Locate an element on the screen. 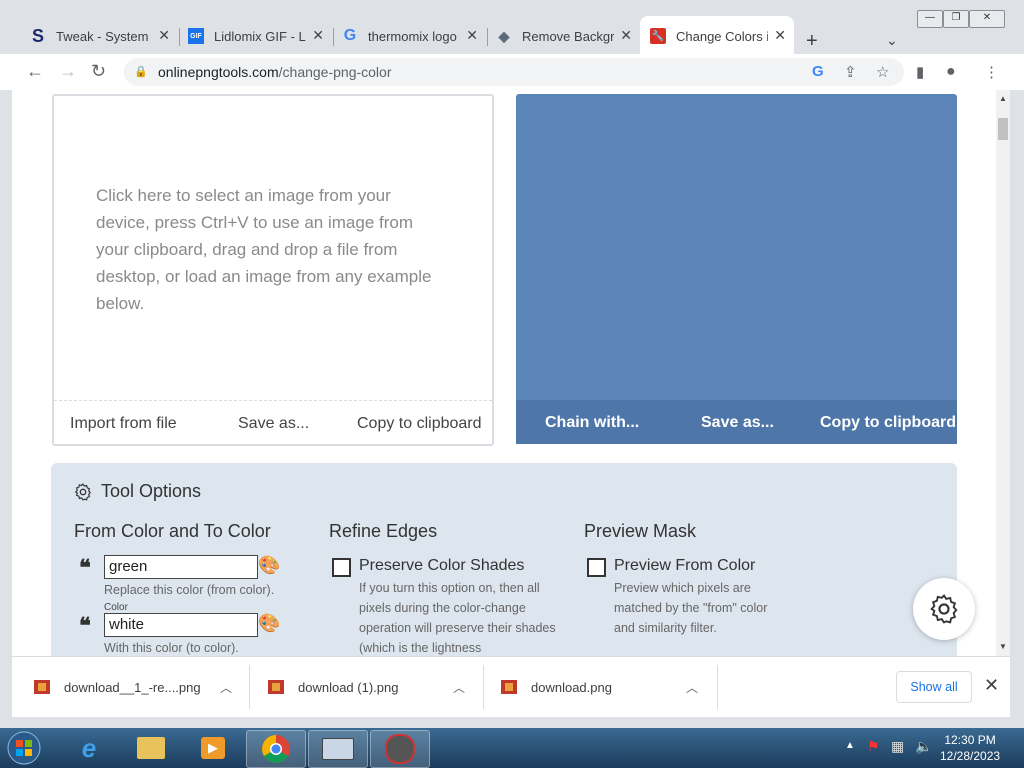  side-panel-icon: ▮ is located at coordinates (920, 72).